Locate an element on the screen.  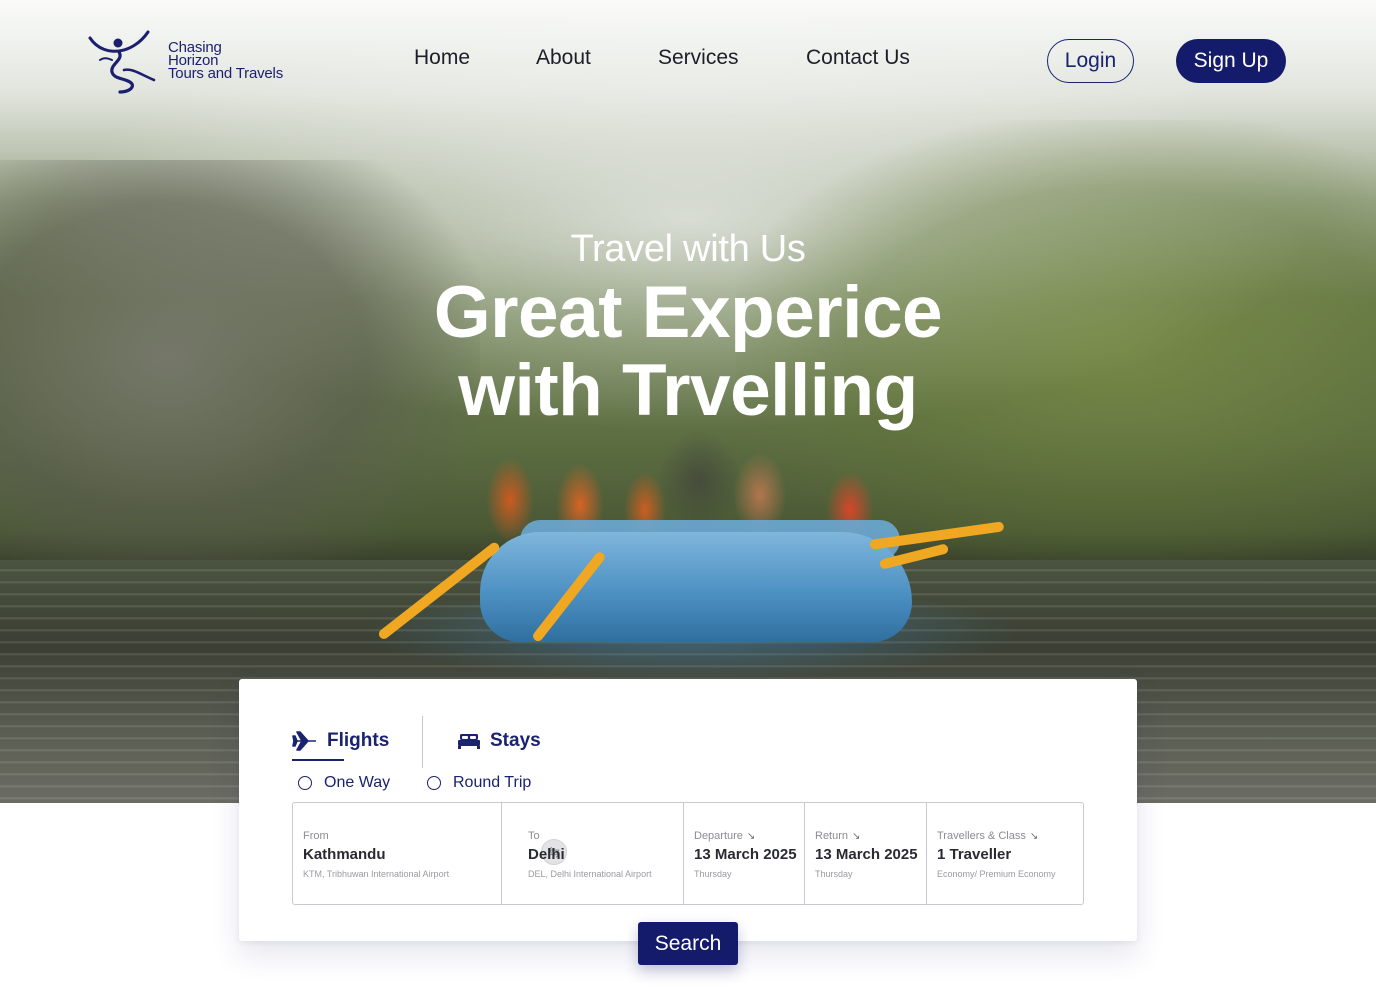
brand-logo: Chasing Horizon Tours and Travels is located at coordinates (188, 63).